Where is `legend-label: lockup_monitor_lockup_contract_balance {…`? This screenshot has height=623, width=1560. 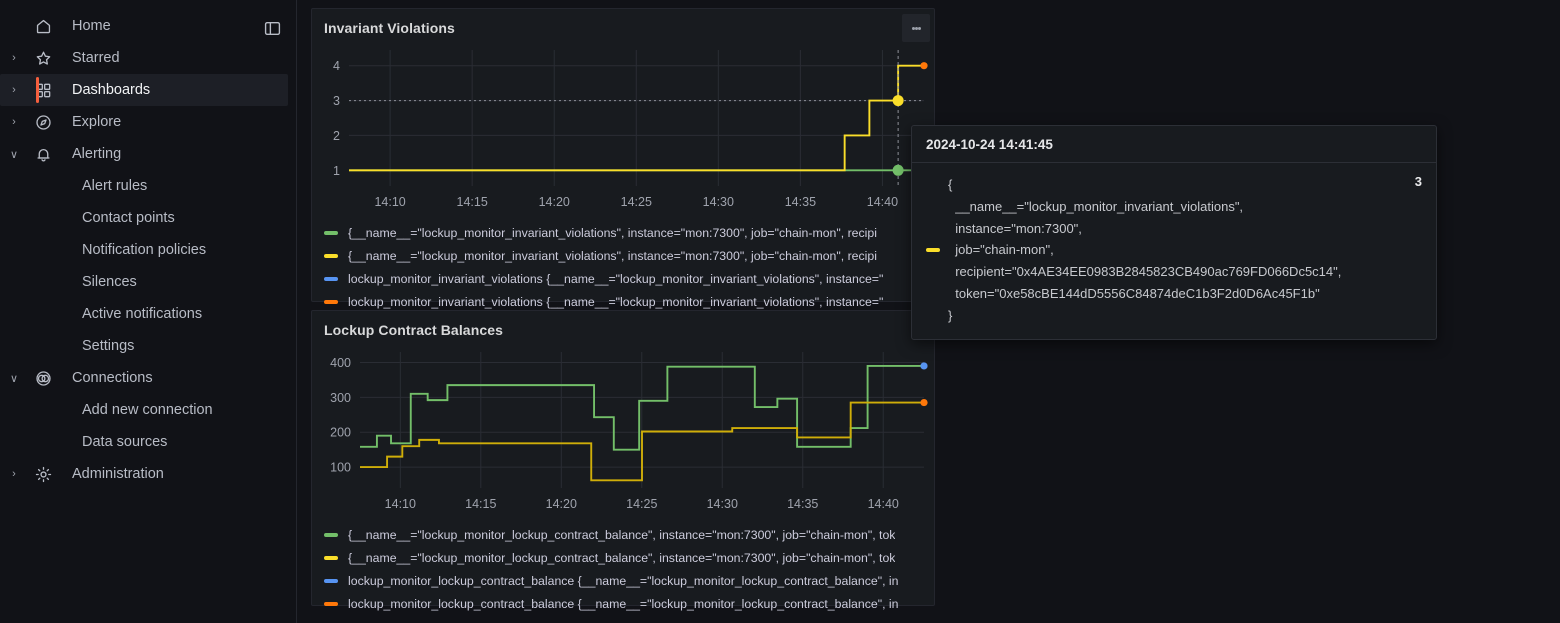 legend-label: lockup_monitor_lockup_contract_balance {… is located at coordinates (623, 603).